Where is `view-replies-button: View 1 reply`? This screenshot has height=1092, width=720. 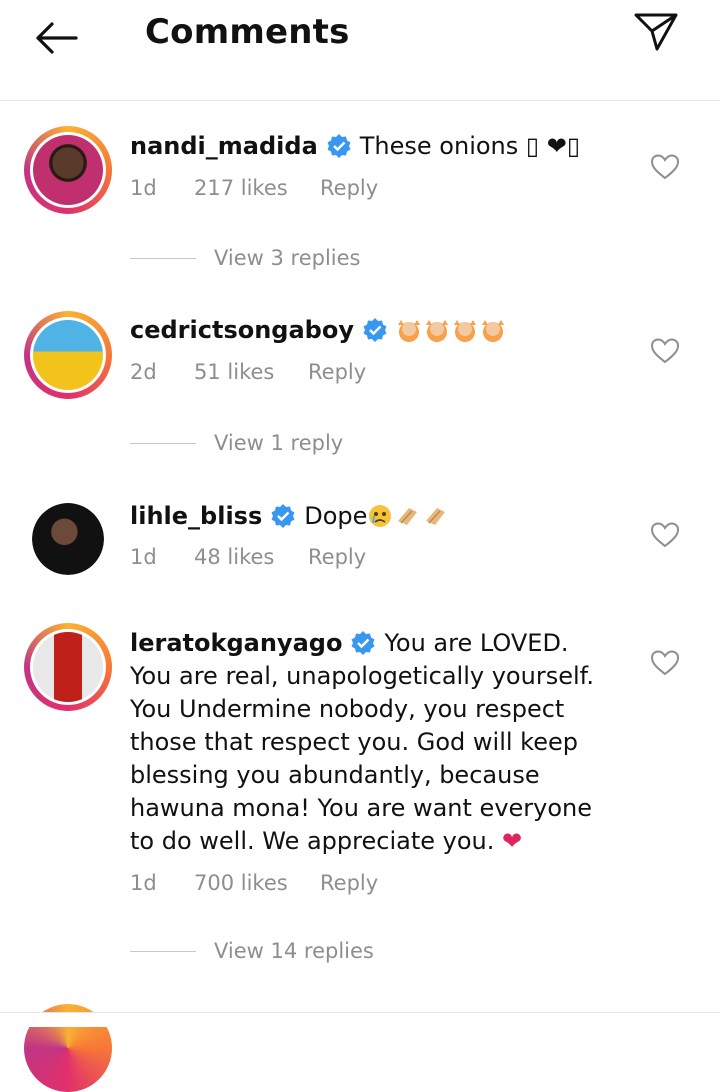 view-replies-button: View 1 reply is located at coordinates (236, 443).